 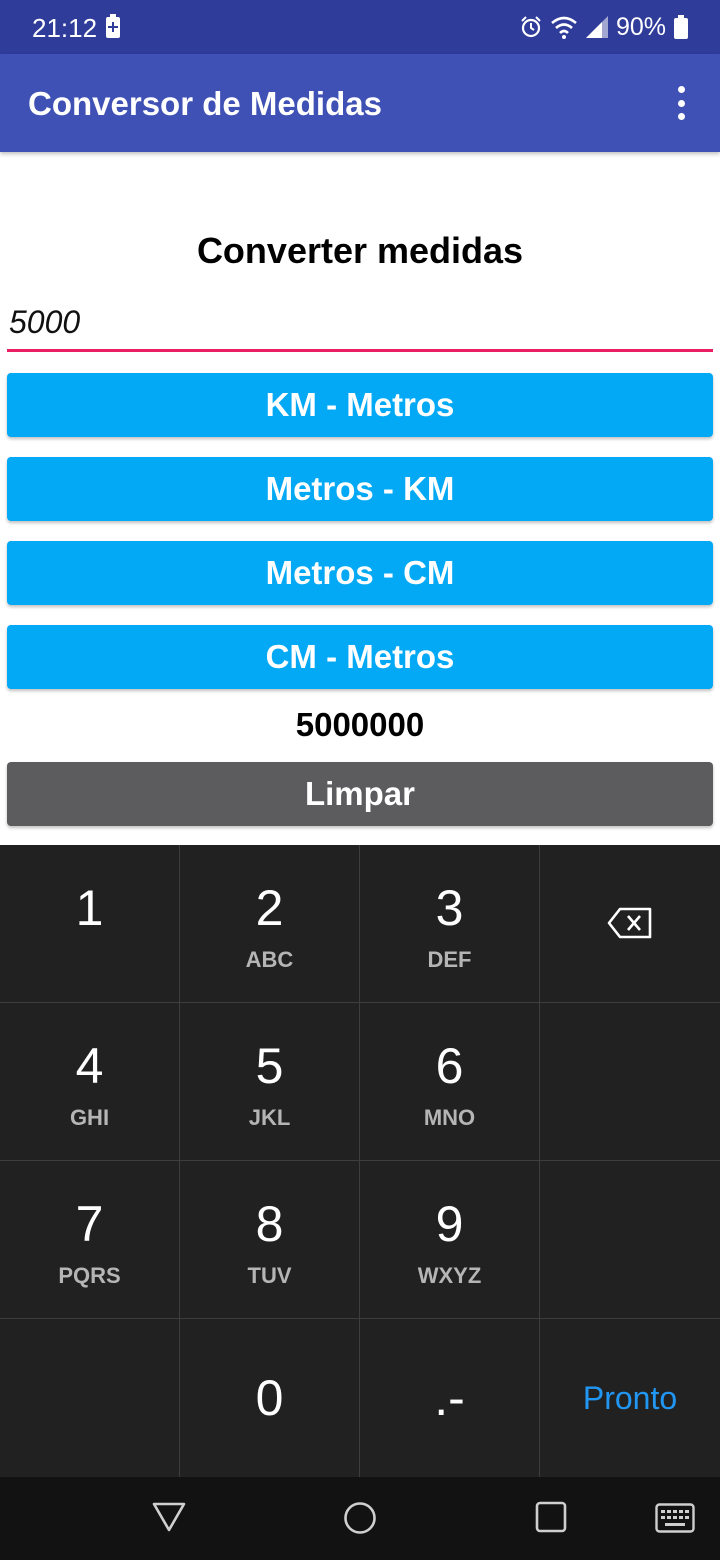 What do you see at coordinates (360, 323) in the screenshot?
I see `measure-input: 5000` at bounding box center [360, 323].